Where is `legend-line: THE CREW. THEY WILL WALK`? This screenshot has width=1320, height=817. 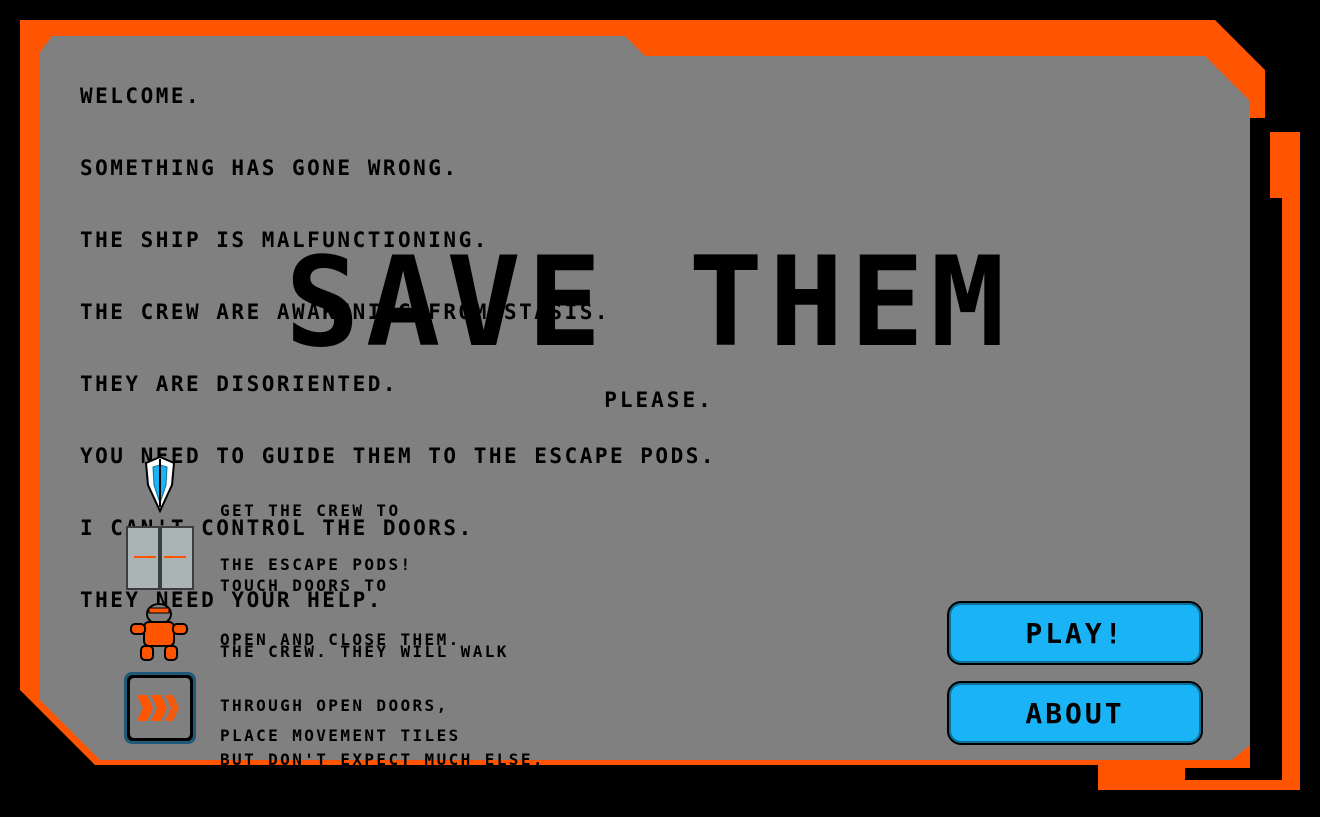
legend-line: THE CREW. THEY WILL WALK is located at coordinates (364, 651).